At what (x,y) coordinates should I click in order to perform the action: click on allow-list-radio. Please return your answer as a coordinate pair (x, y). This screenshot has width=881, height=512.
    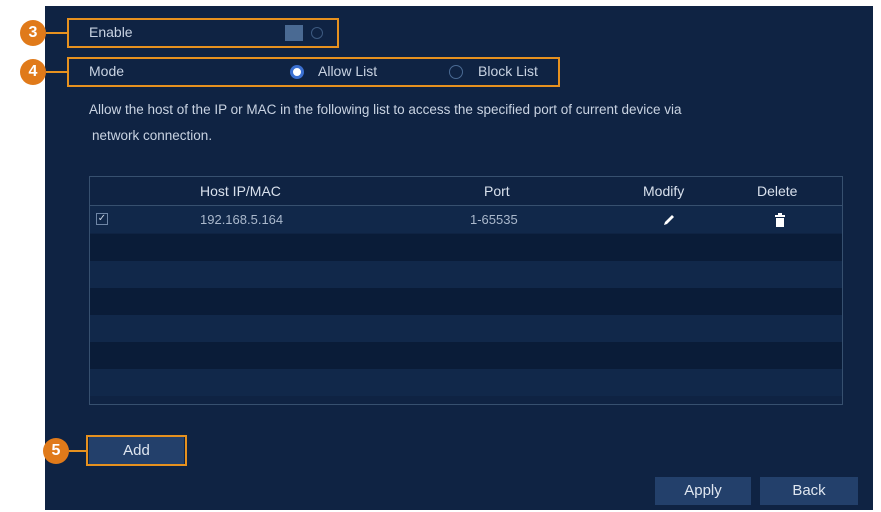
    Looking at the image, I should click on (297, 72).